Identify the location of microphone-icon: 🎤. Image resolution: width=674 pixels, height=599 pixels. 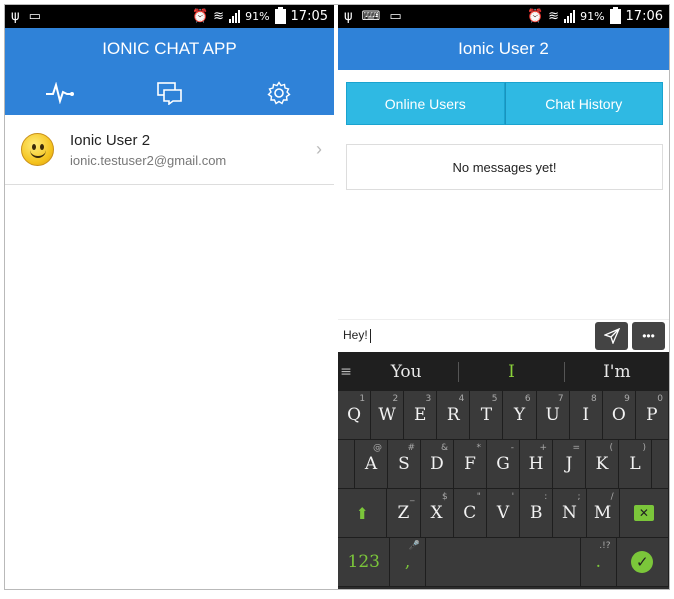
(414, 546).